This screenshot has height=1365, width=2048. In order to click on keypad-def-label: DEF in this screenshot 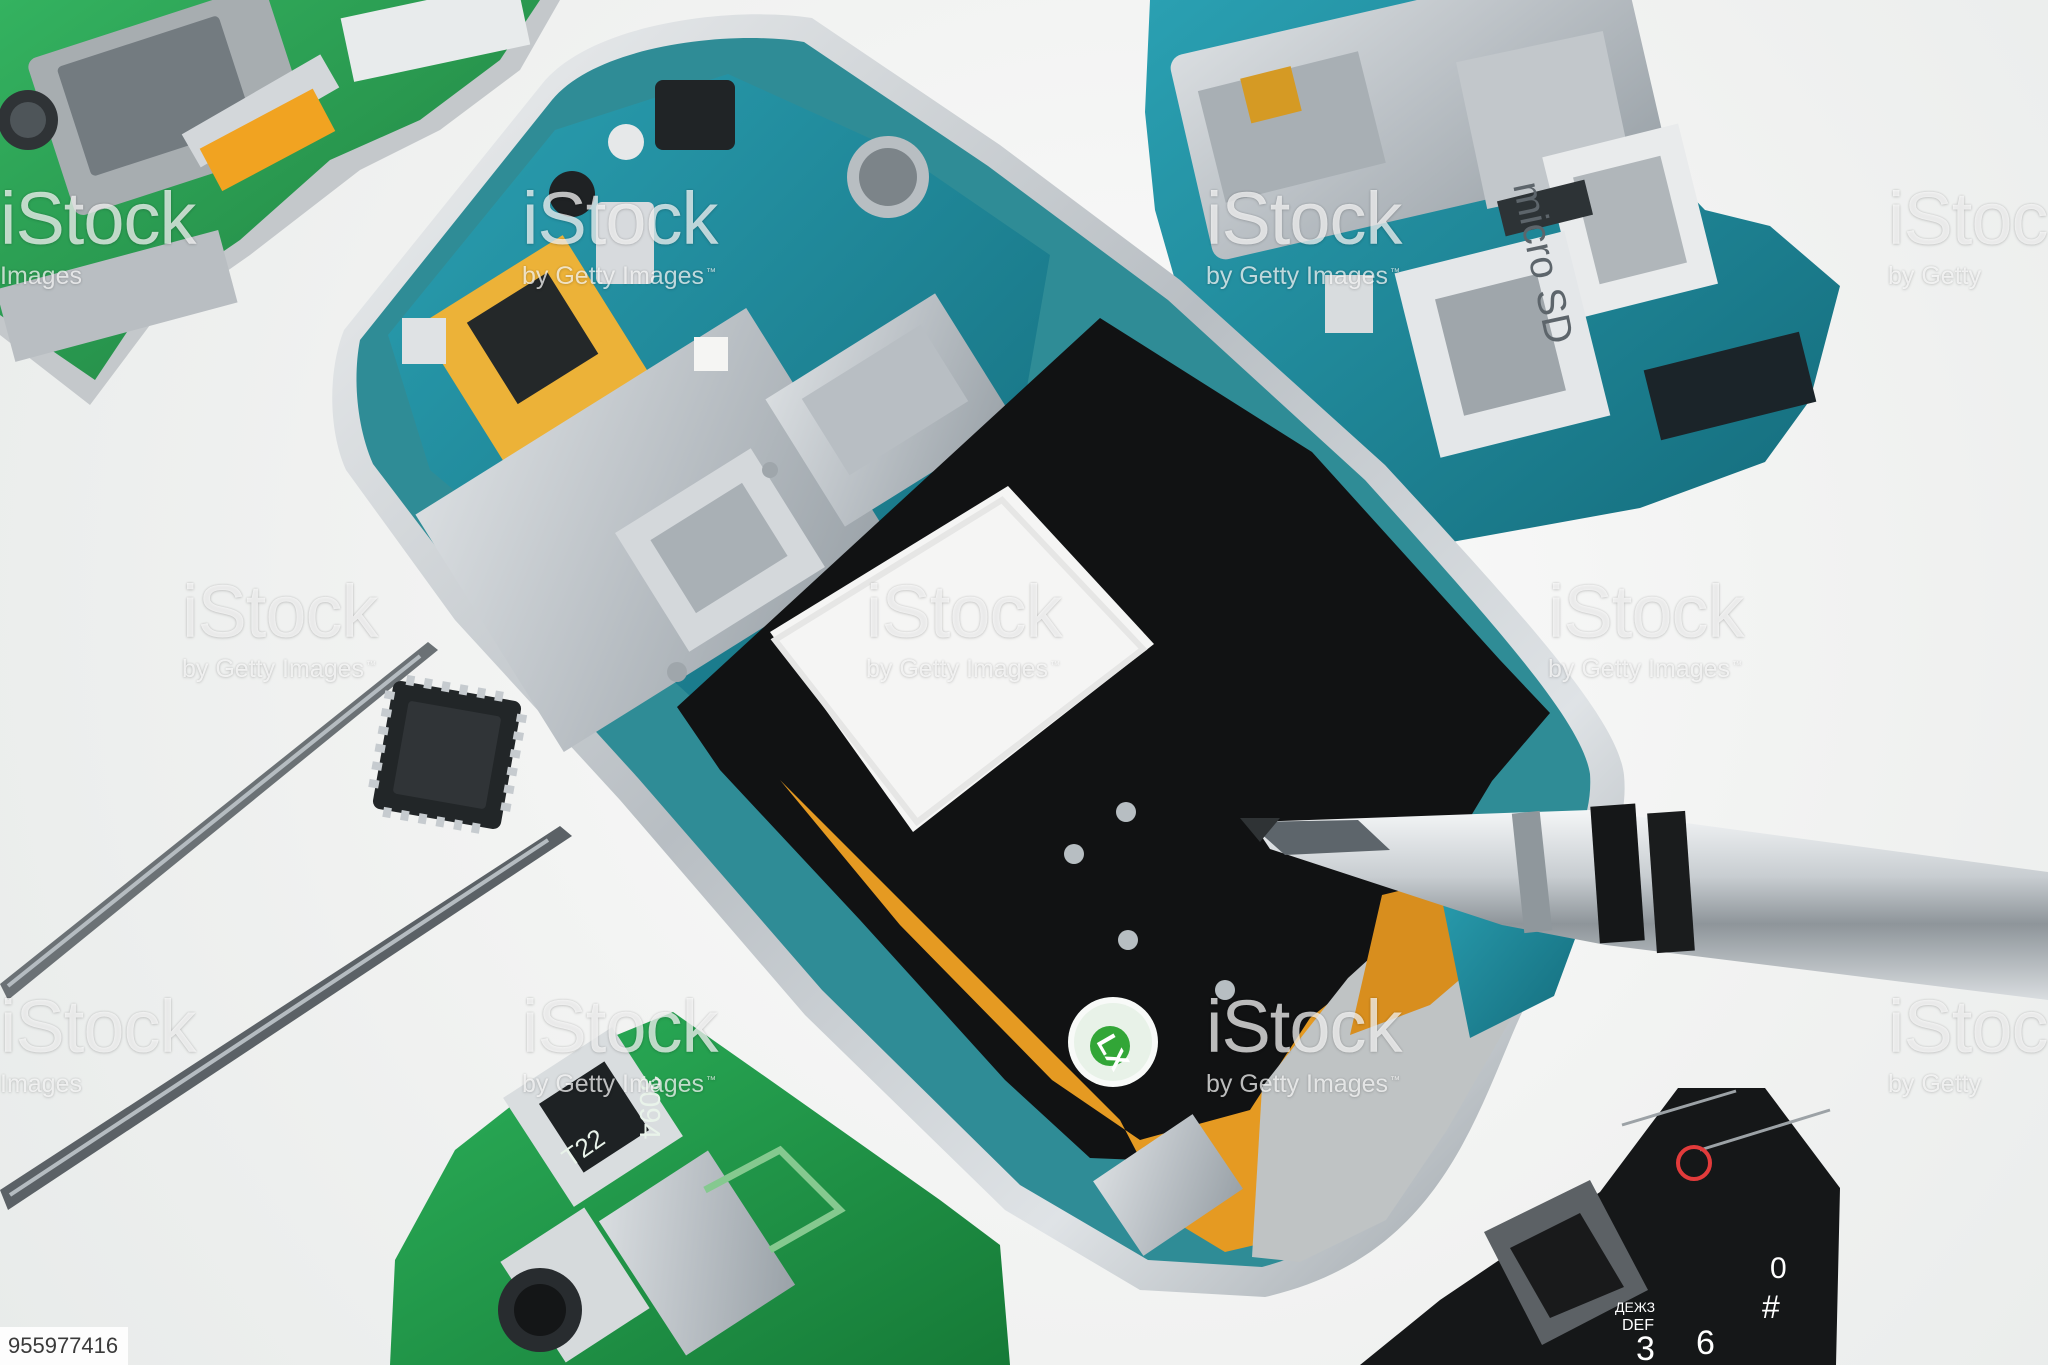, I will do `click(1638, 1325)`.